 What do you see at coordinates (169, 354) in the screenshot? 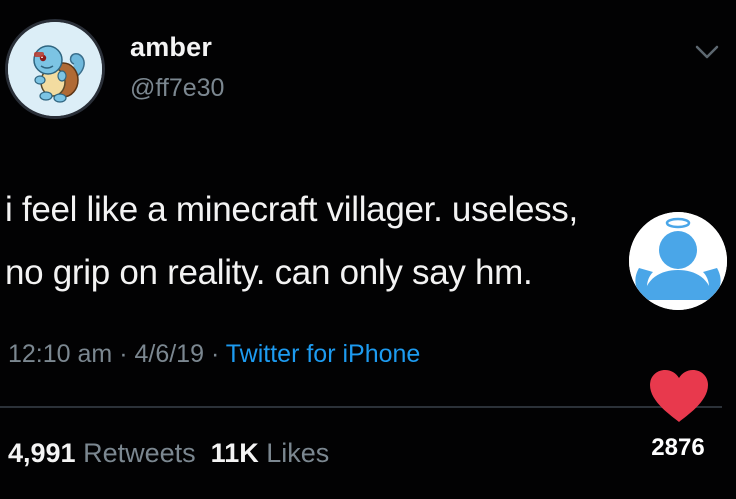
I see `tweet-date: 4/6/19` at bounding box center [169, 354].